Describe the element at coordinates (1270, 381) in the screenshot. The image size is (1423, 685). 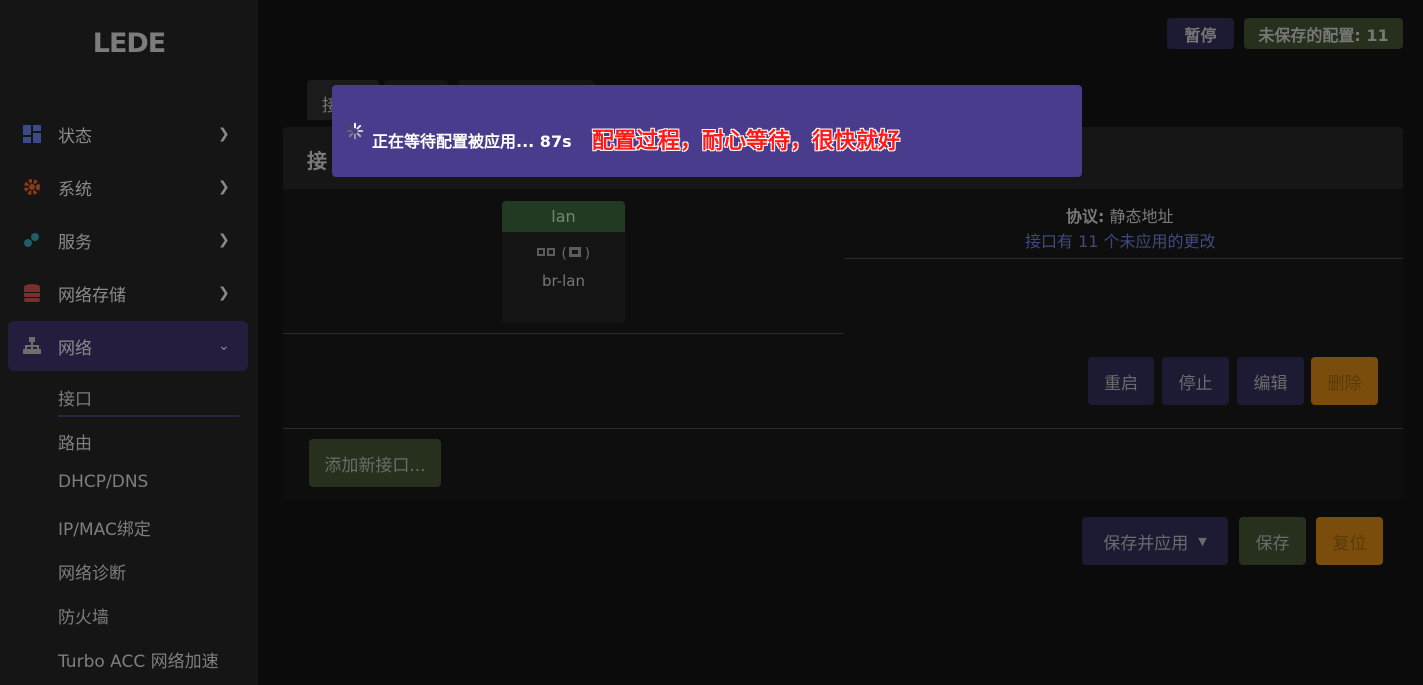
I see `edit-button: 编辑` at that location.